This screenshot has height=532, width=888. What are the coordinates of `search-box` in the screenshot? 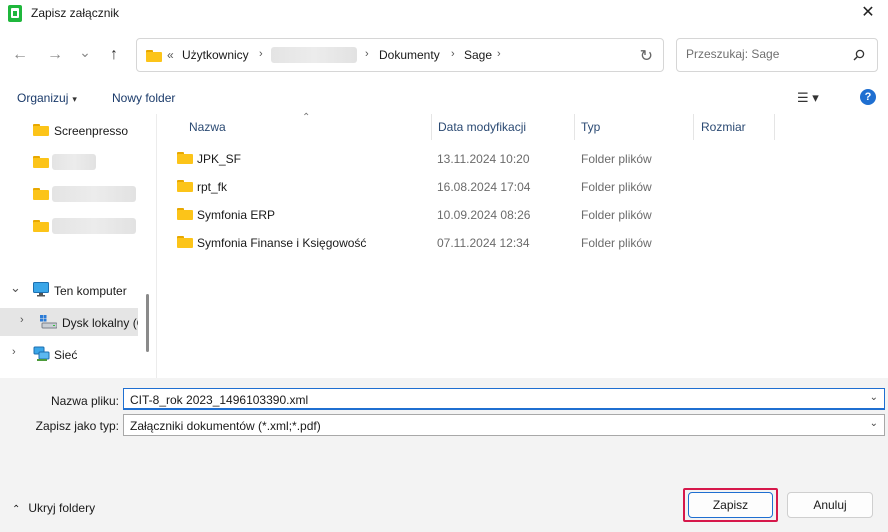 It's located at (777, 55).